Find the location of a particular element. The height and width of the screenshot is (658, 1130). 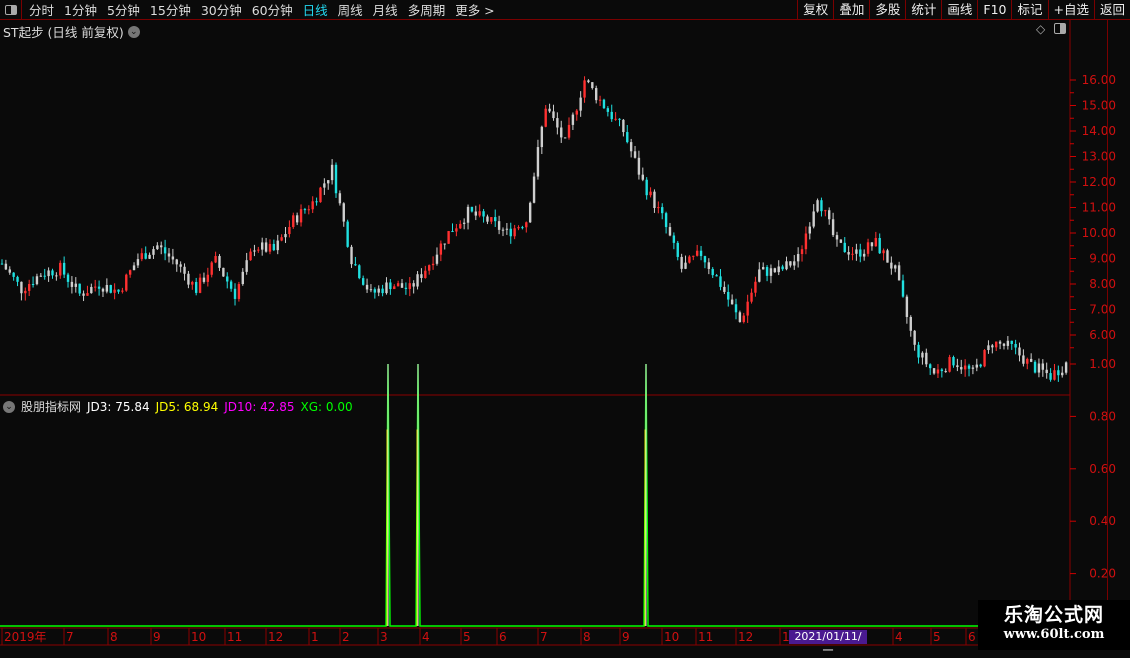

chevron-down-icon: ⌄ is located at coordinates (9, 406).